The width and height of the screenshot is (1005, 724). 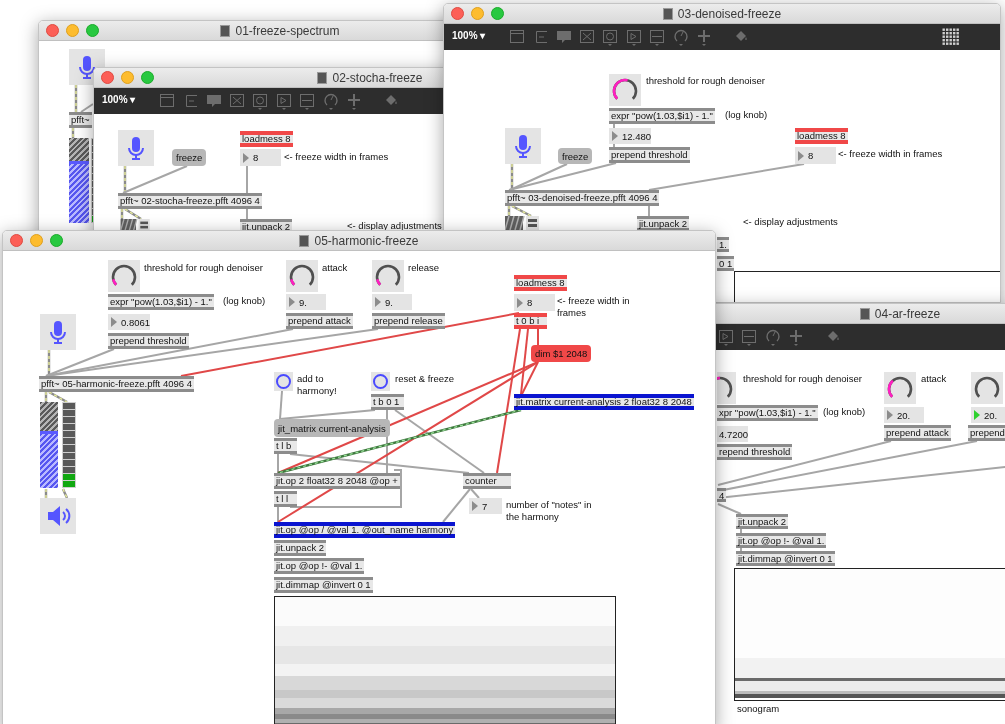 What do you see at coordinates (335, 268) in the screenshot?
I see `patch-comment: attack` at bounding box center [335, 268].